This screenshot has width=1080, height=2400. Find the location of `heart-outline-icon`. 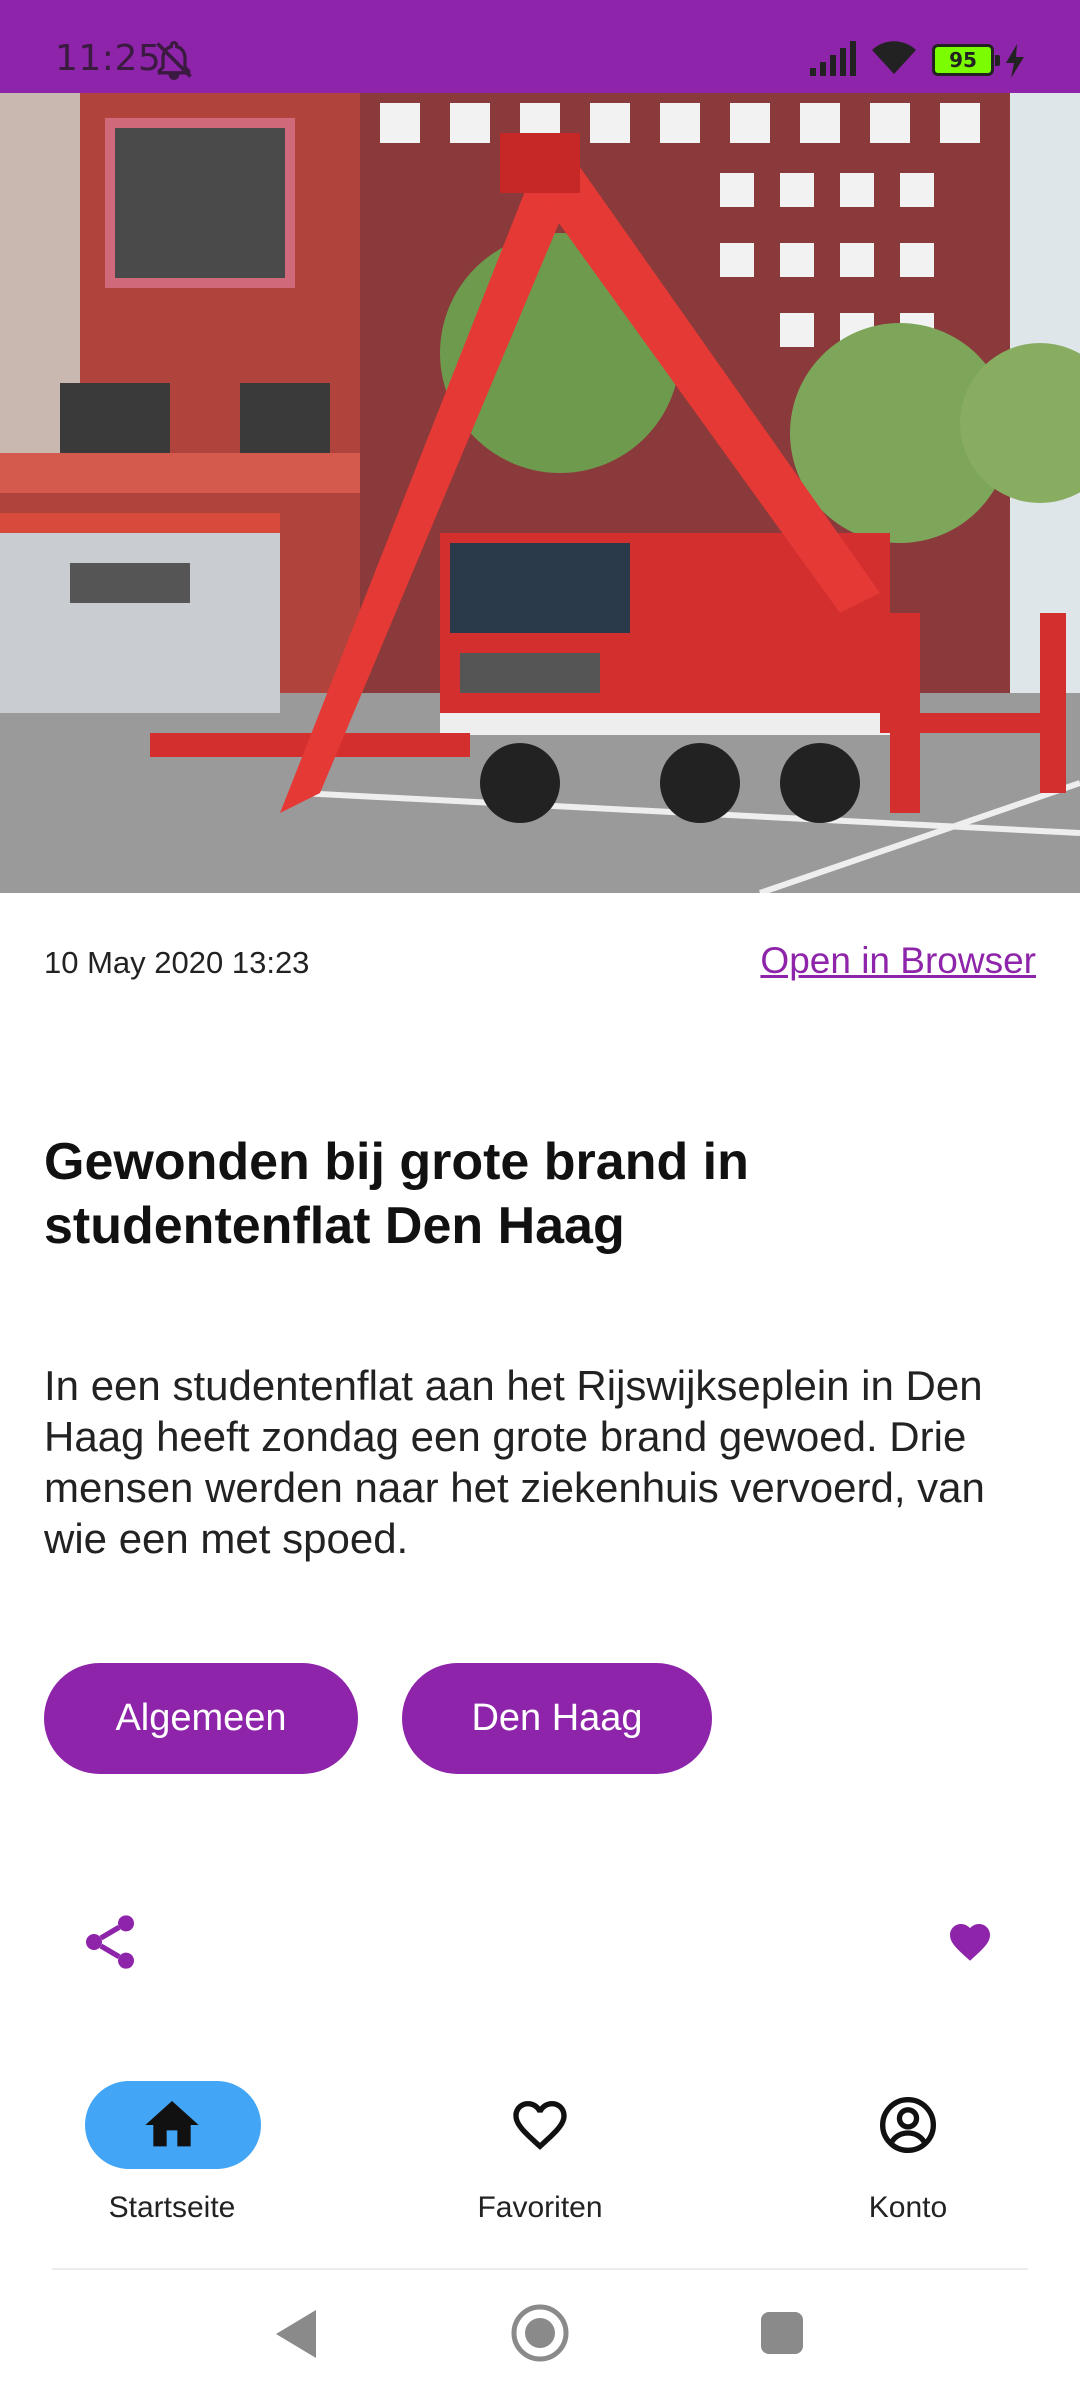

heart-outline-icon is located at coordinates (540, 2125).